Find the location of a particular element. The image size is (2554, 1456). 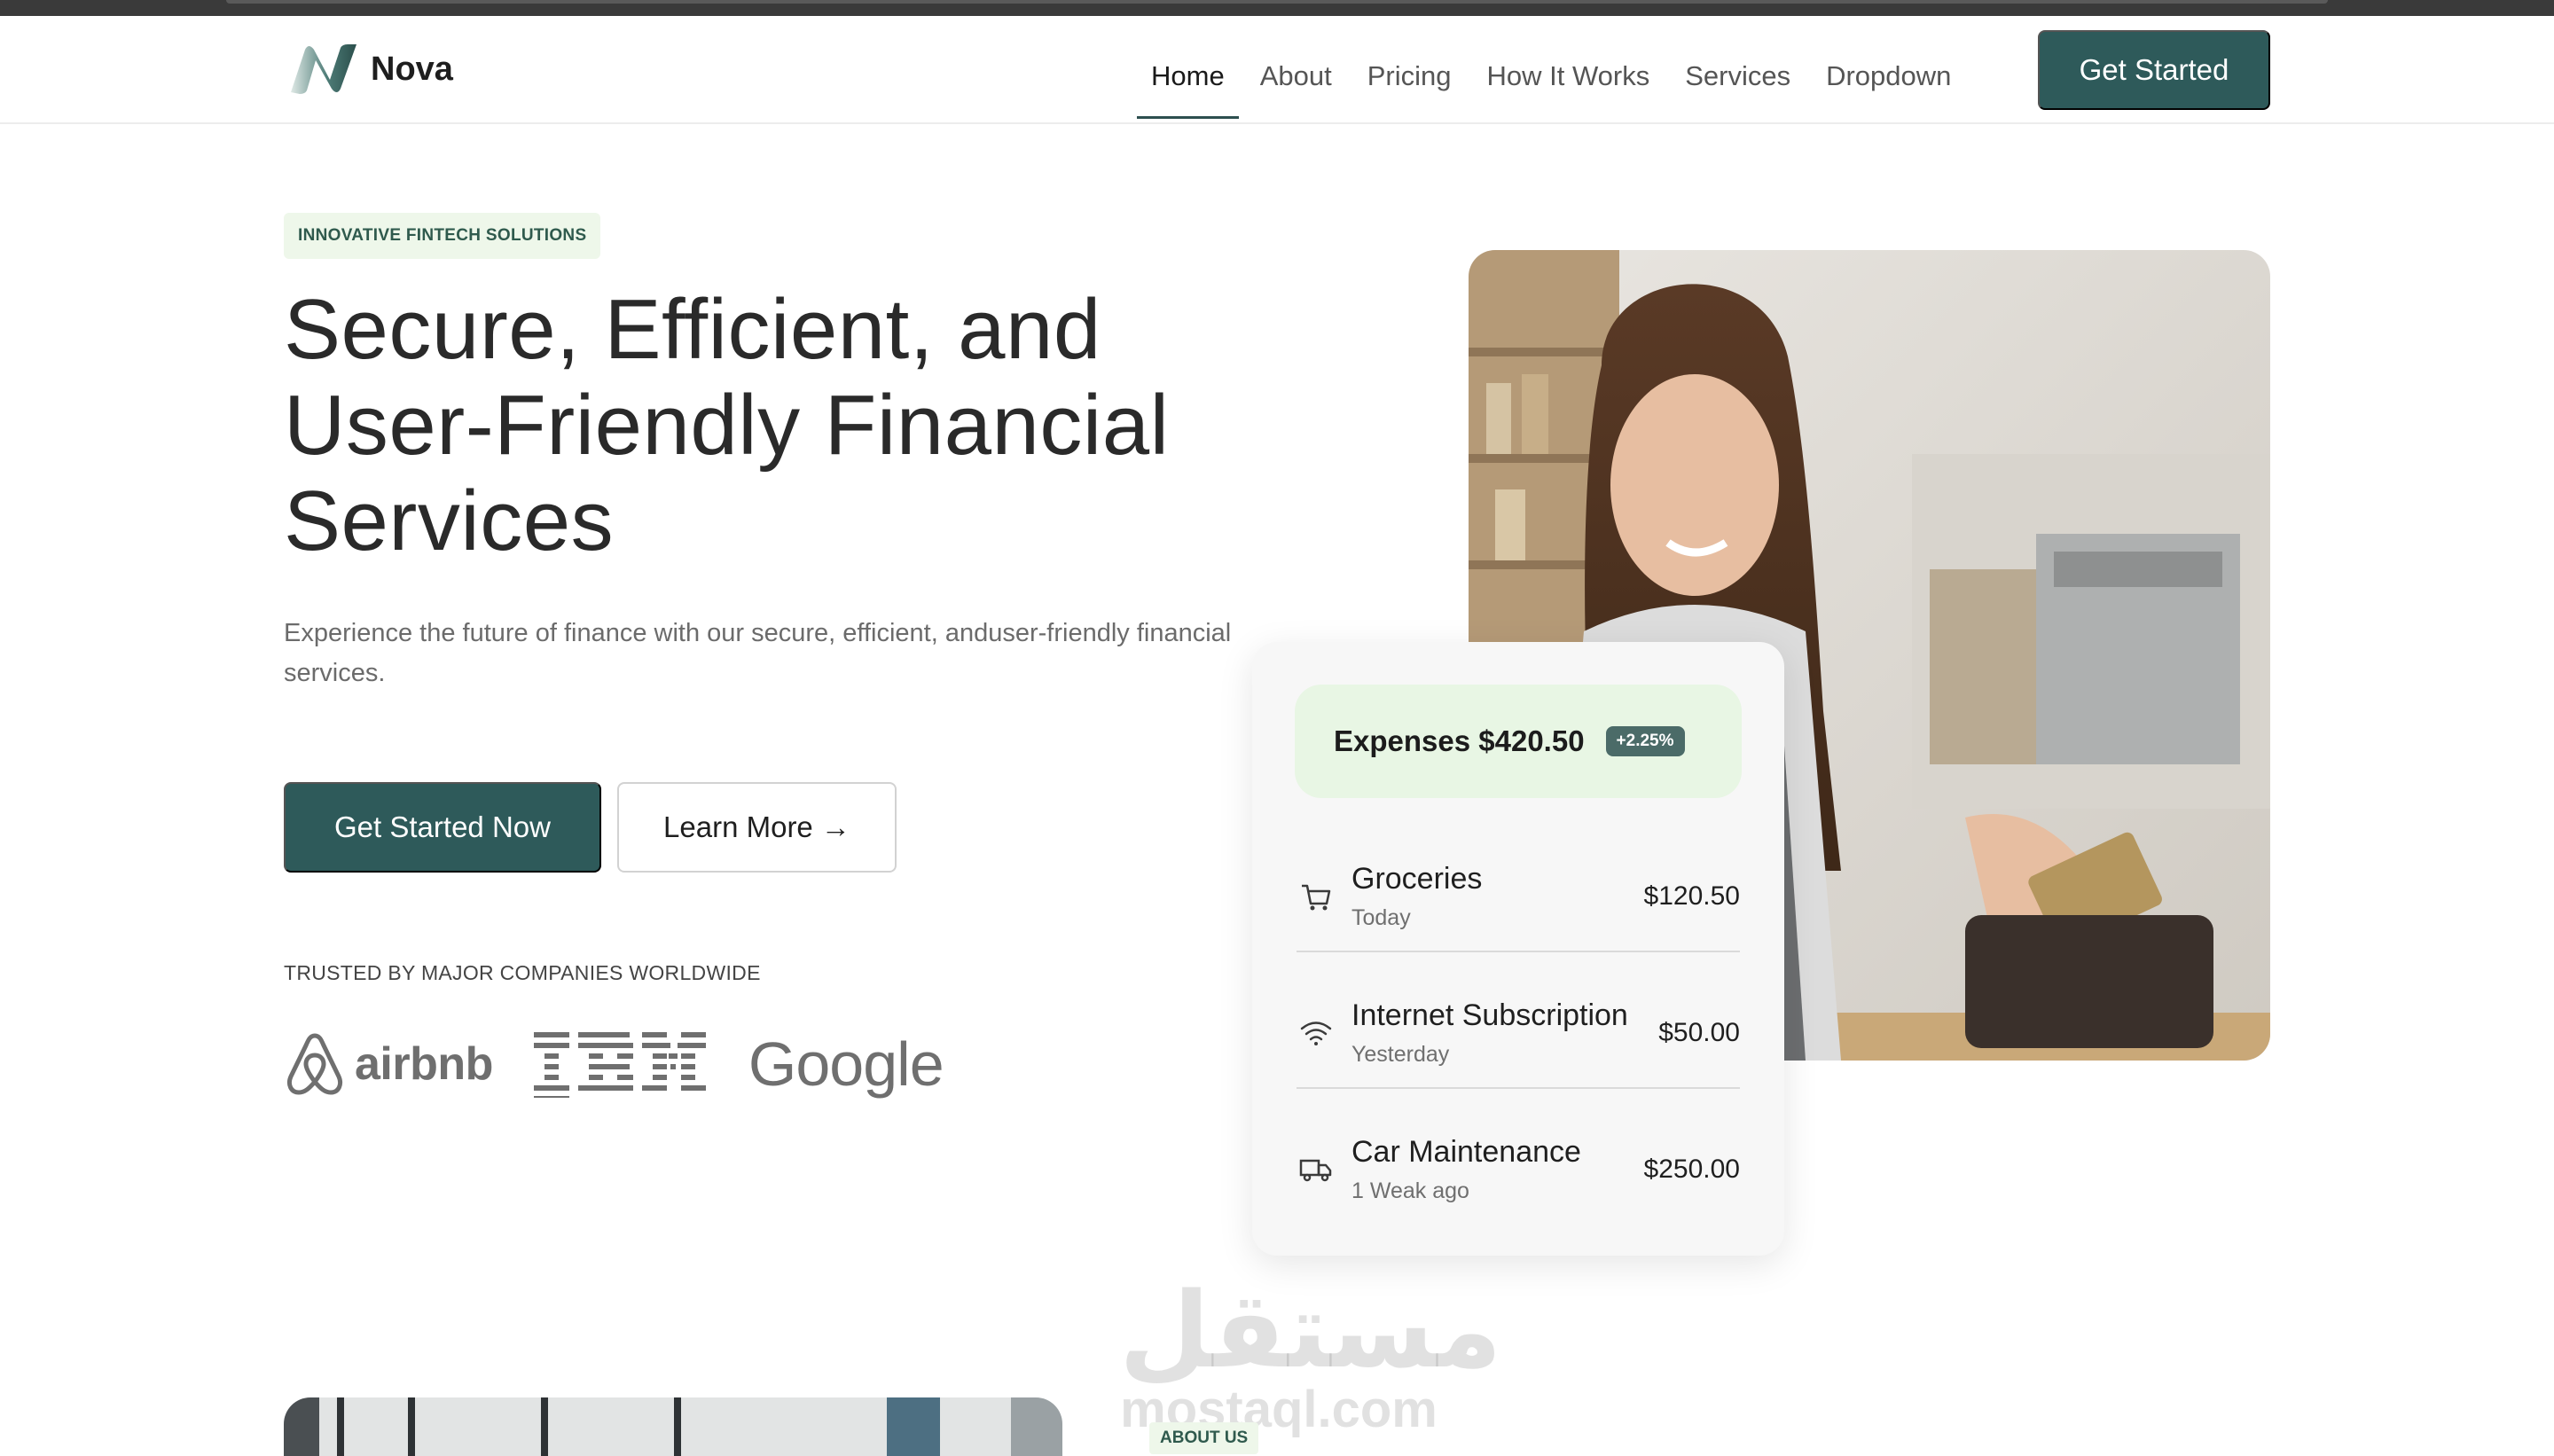

wifi-icon is located at coordinates (1316, 1033).